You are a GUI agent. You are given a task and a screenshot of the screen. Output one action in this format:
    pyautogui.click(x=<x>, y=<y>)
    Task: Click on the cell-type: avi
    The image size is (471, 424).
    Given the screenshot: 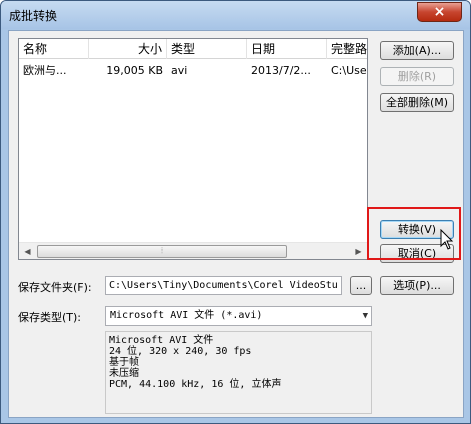 What is the action you would take?
    pyautogui.click(x=179, y=70)
    